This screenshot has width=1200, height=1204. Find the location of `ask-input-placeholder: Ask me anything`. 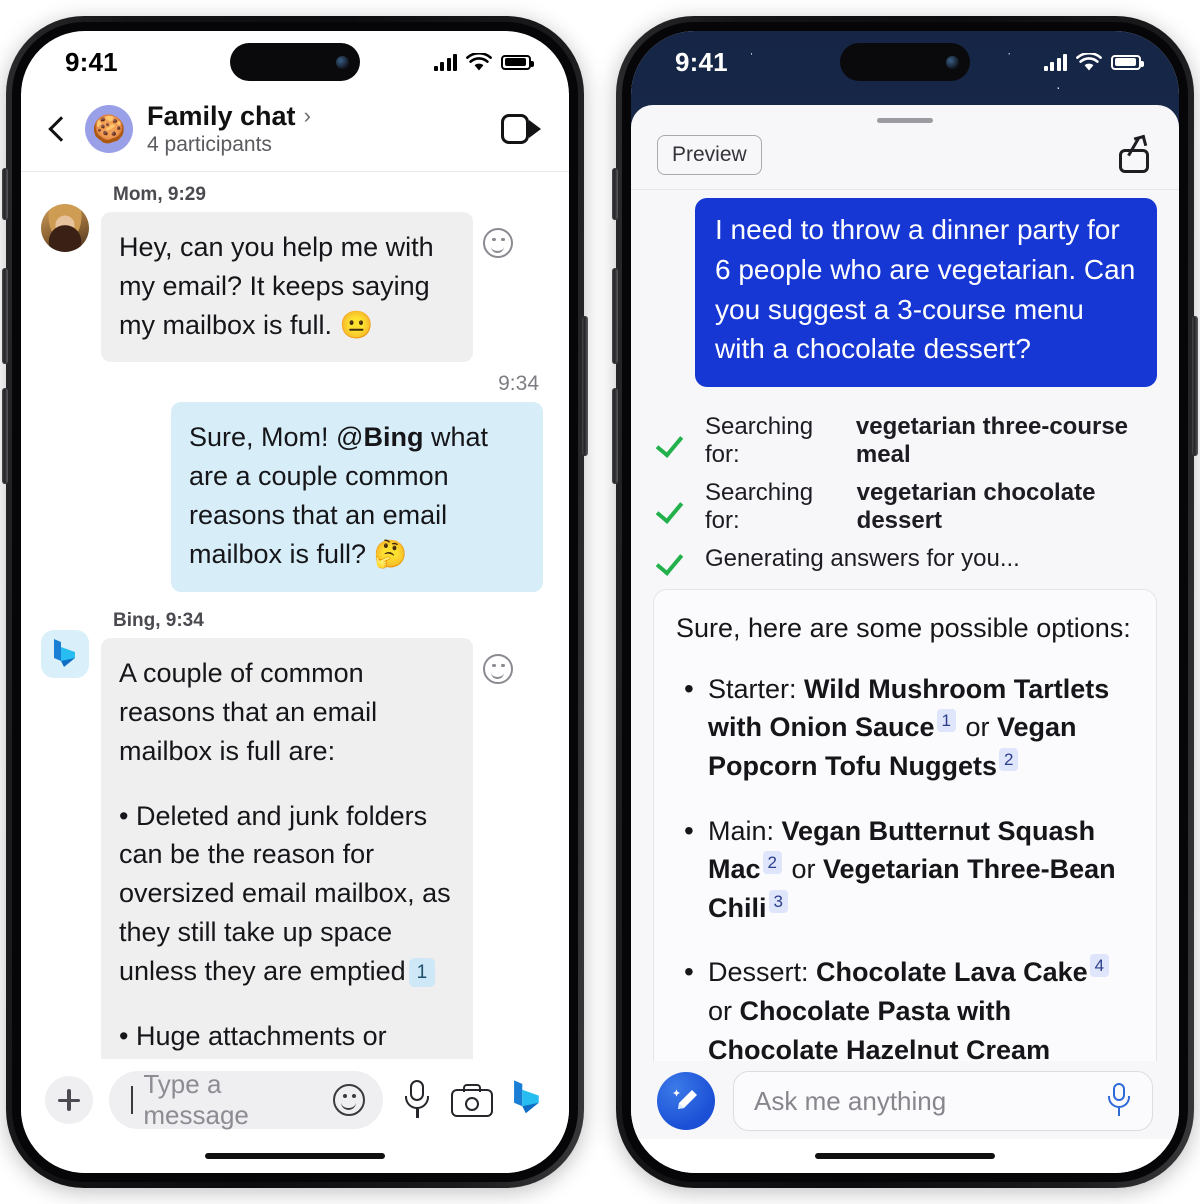

ask-input-placeholder: Ask me anything is located at coordinates (850, 1100).